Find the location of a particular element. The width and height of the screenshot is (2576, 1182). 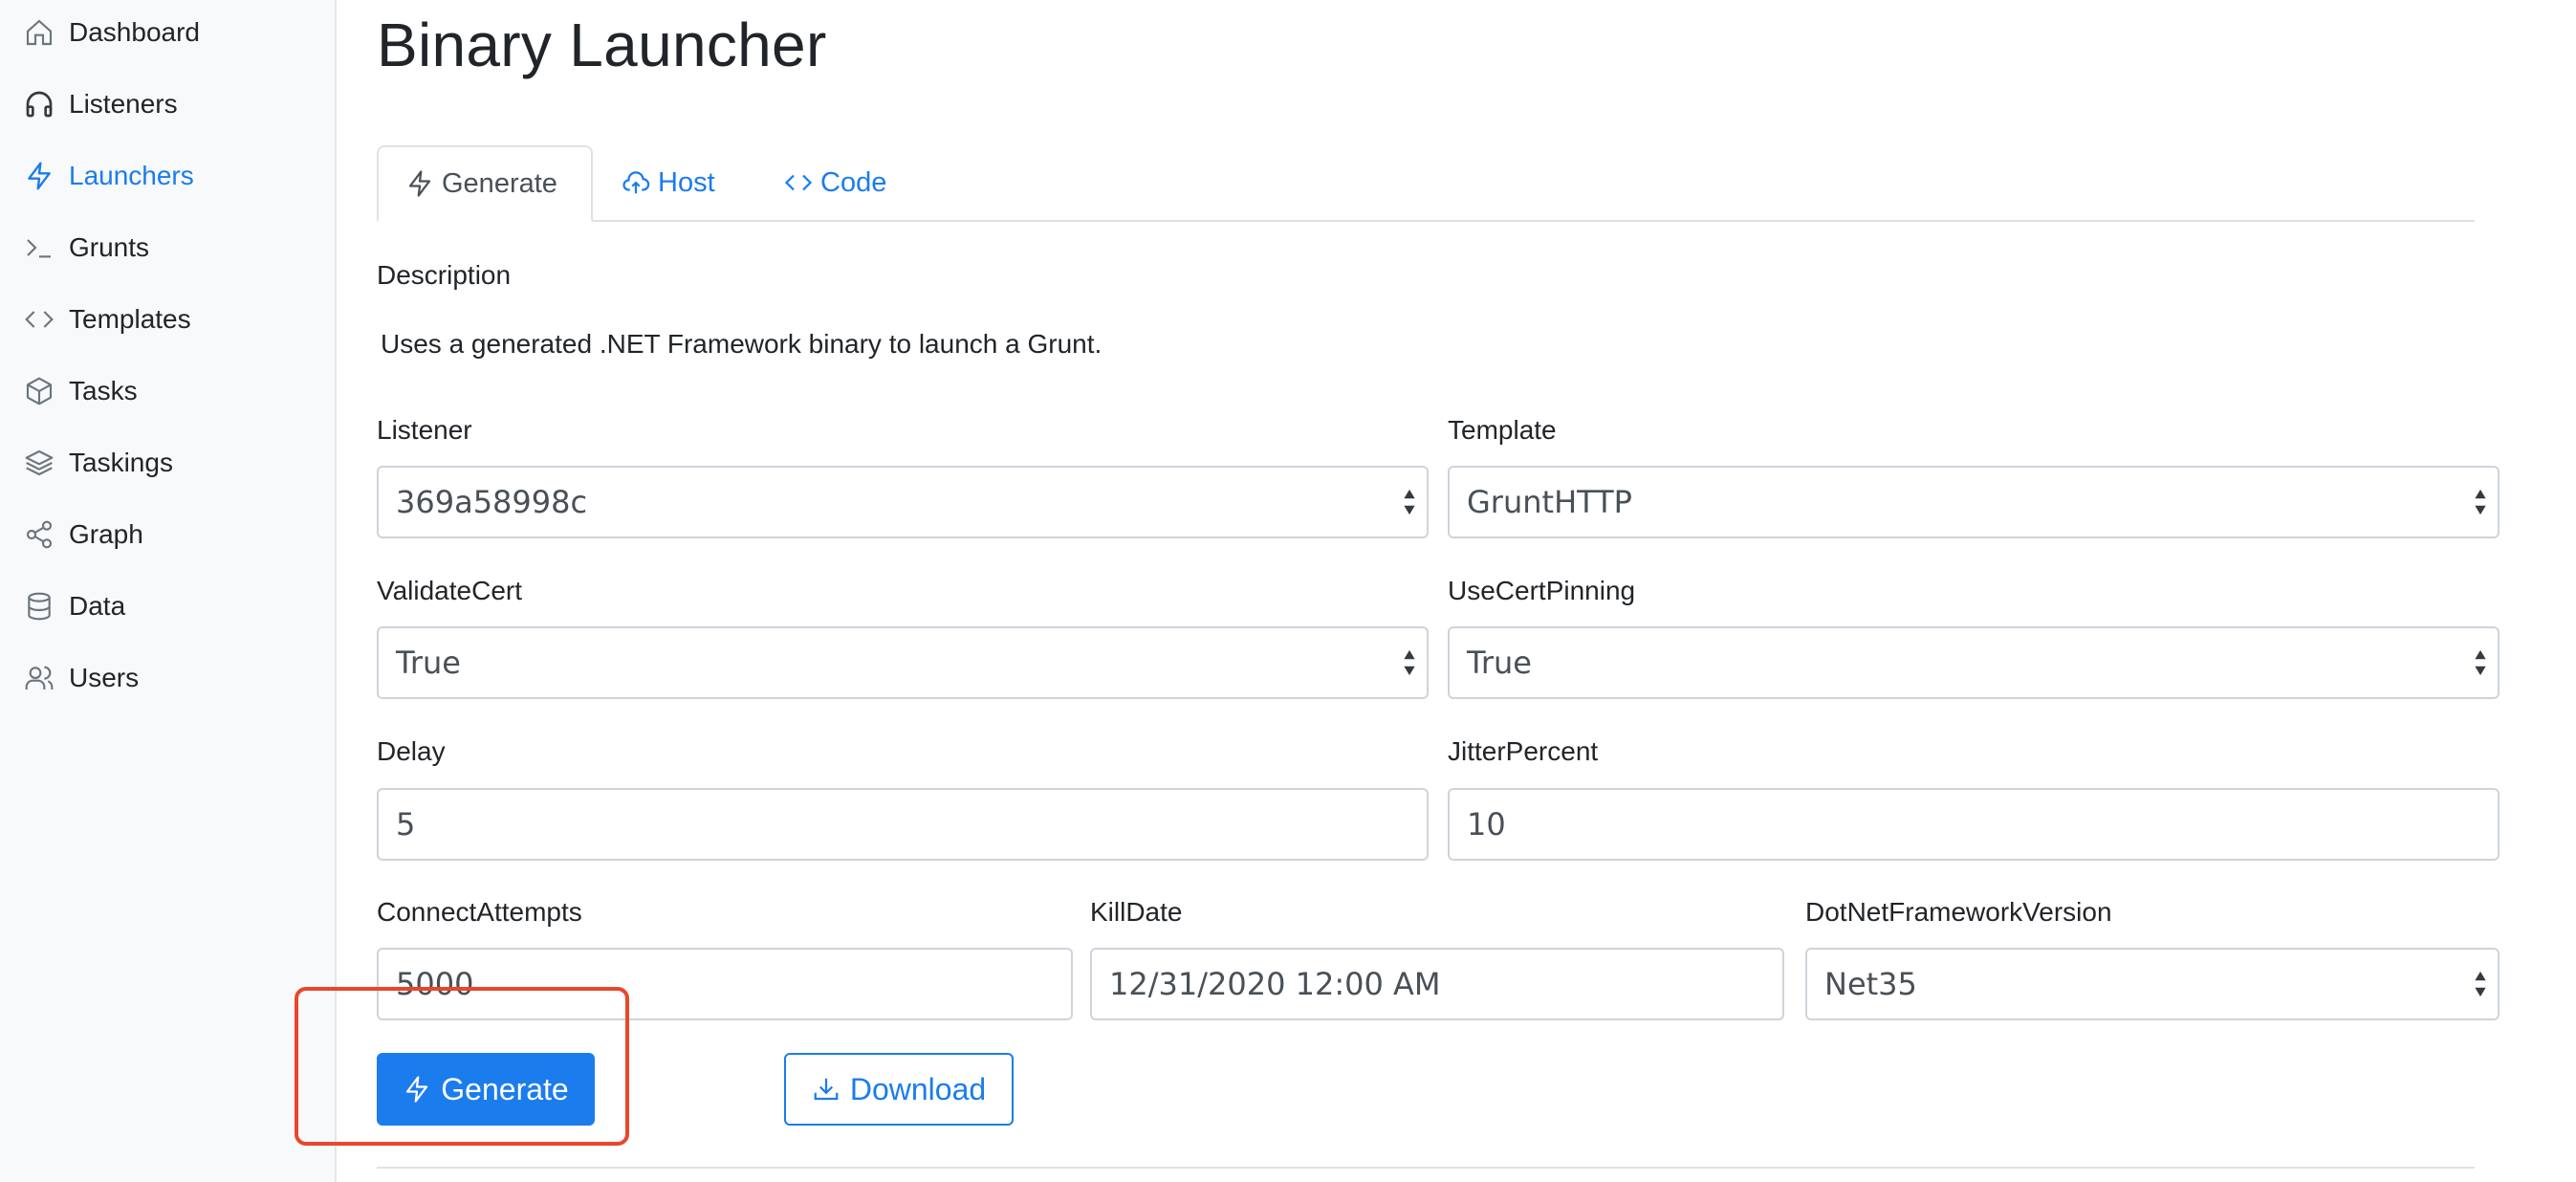

sidebar-item-listeners: Listeners is located at coordinates (100, 104).